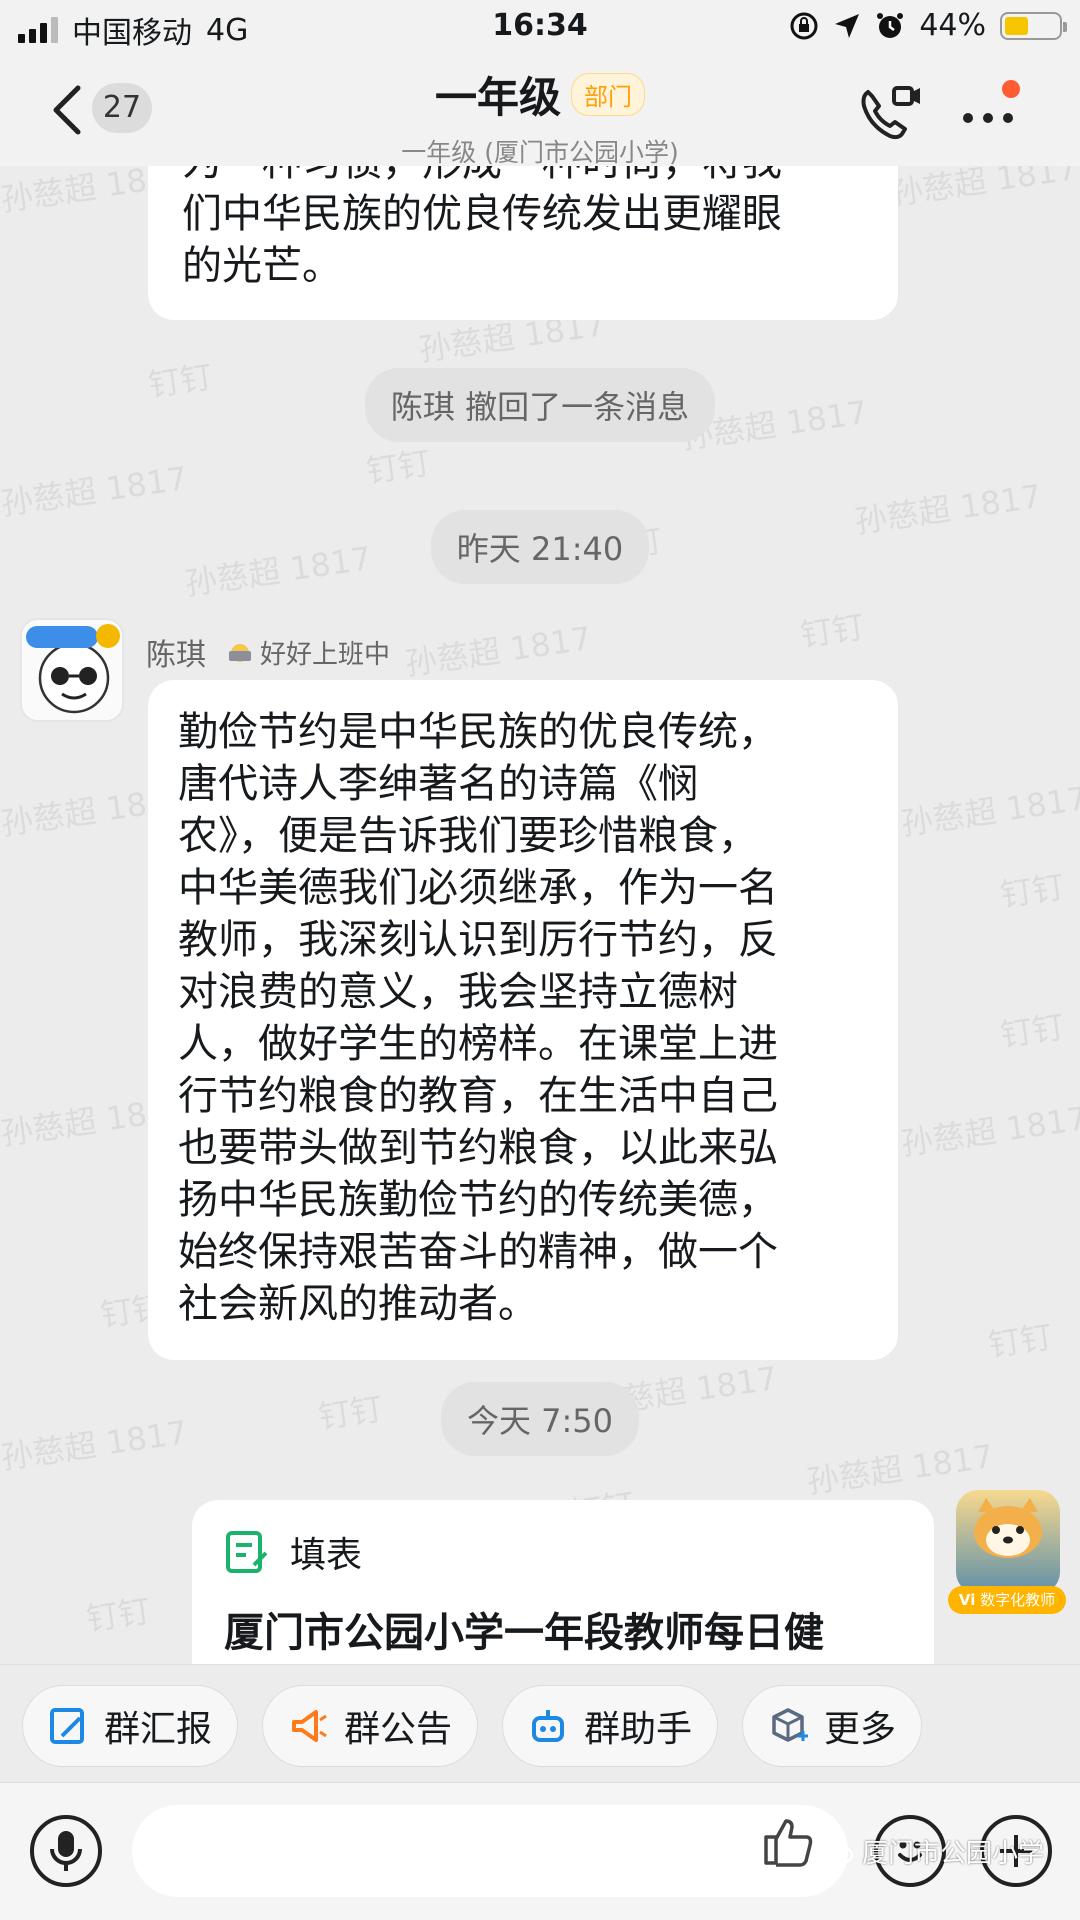 The height and width of the screenshot is (1920, 1080). I want to click on digital-teacher-assistant: Vi 数字化教师, so click(1007, 1552).